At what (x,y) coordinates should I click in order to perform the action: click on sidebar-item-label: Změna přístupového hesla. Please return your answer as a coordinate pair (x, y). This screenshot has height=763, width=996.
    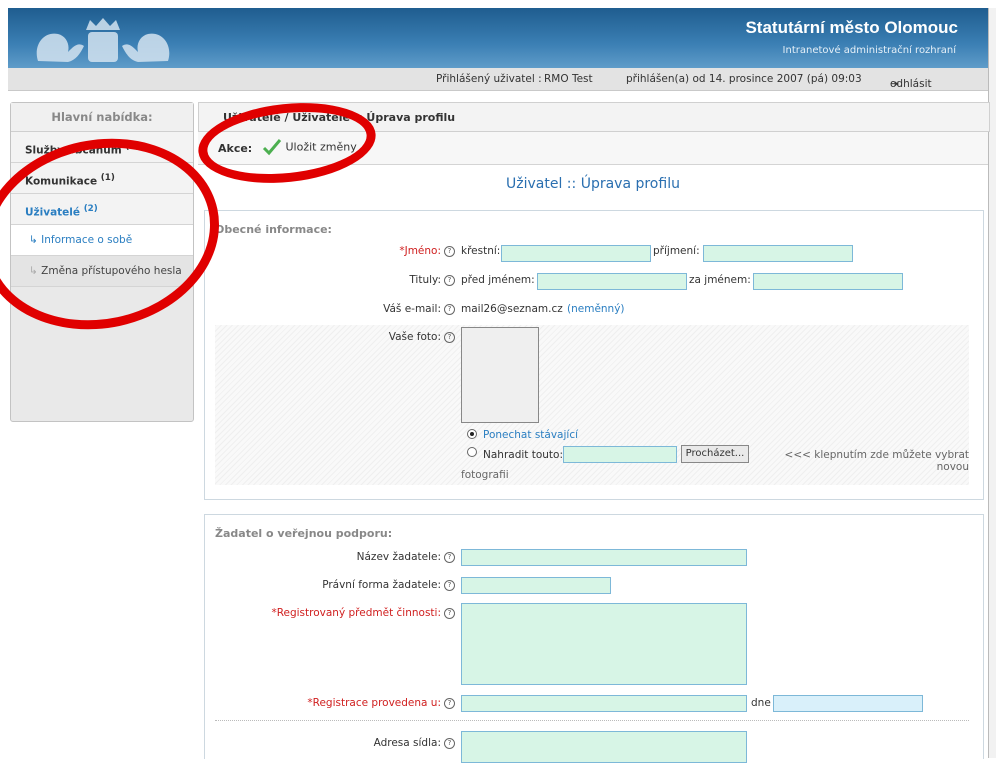
    Looking at the image, I should click on (111, 271).